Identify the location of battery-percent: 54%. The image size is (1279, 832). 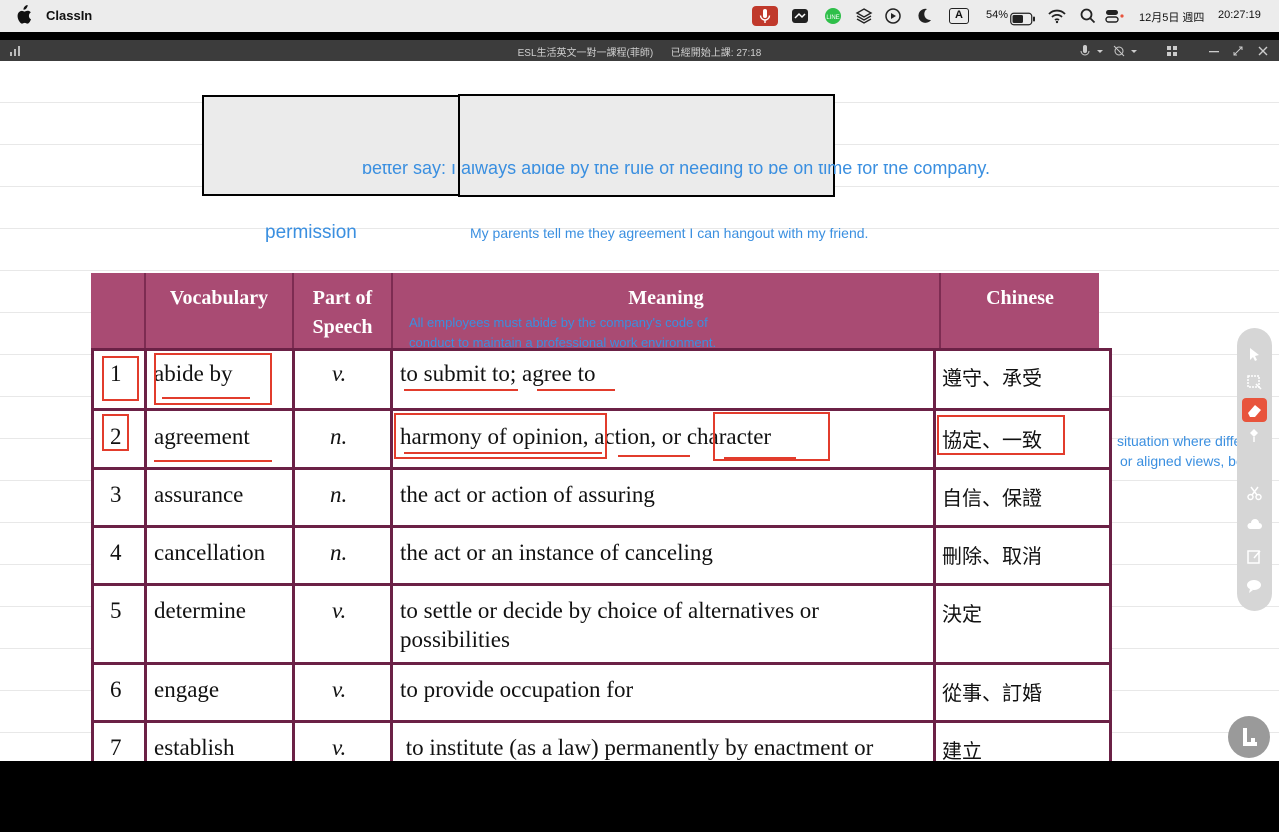
(997, 15).